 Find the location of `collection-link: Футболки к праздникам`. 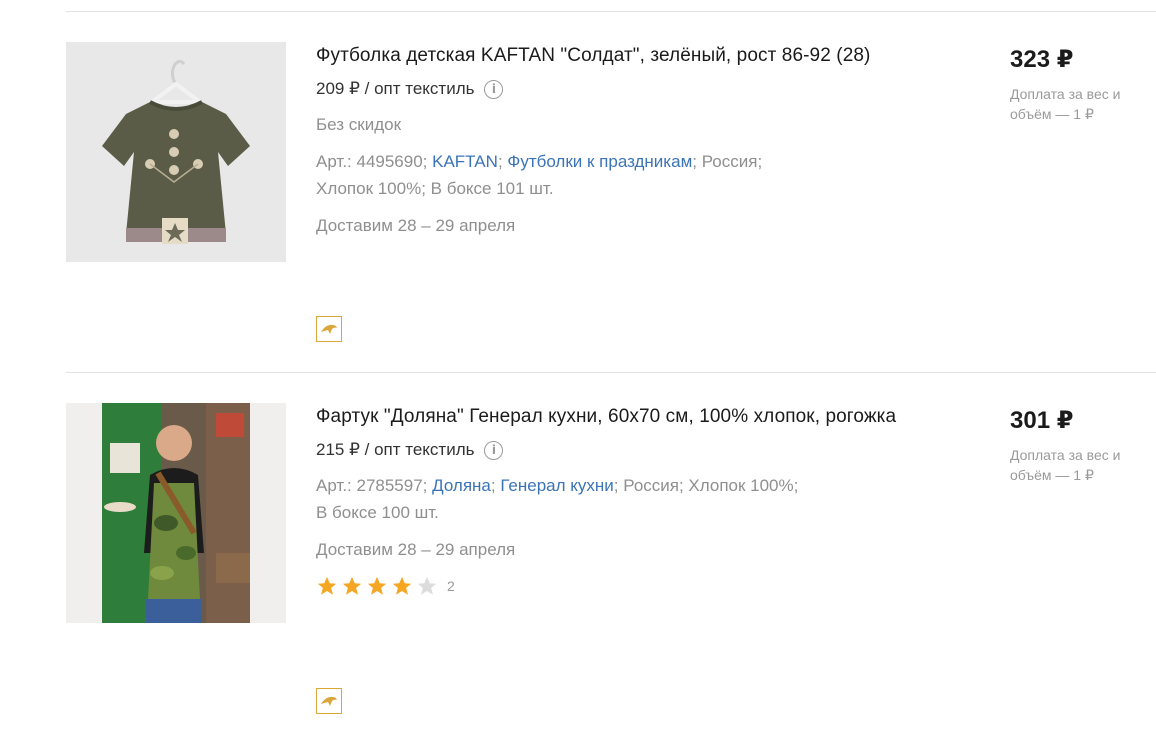

collection-link: Футболки к праздникам is located at coordinates (599, 161).